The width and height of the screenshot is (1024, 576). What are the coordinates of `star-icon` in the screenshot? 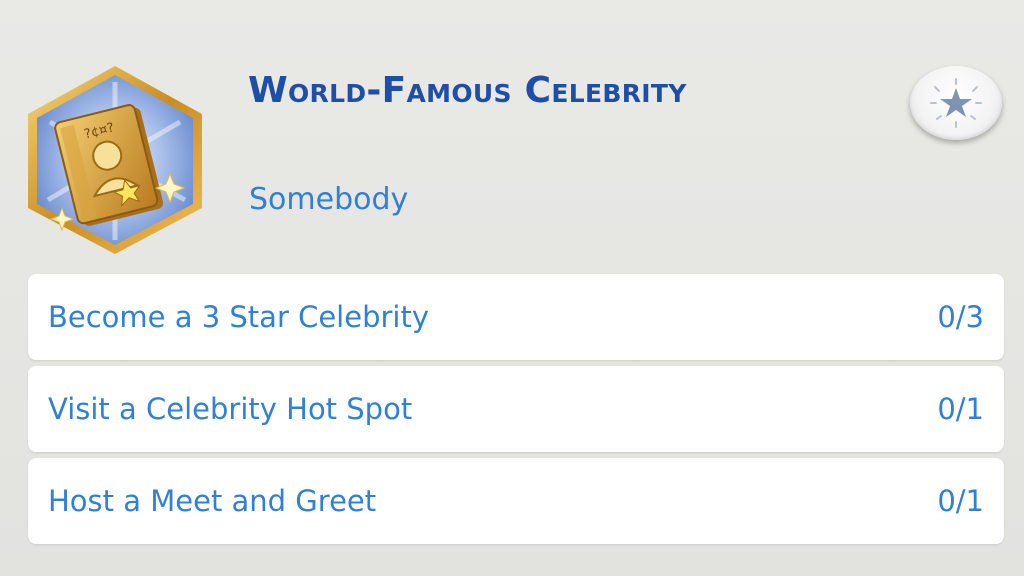 It's located at (956, 103).